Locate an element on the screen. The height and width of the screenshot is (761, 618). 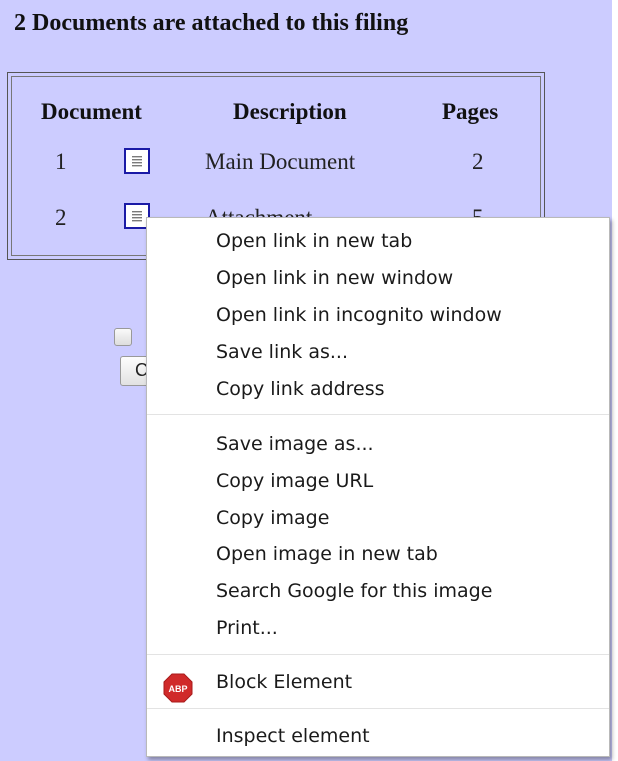
document-pages: 2 is located at coordinates (478, 161).